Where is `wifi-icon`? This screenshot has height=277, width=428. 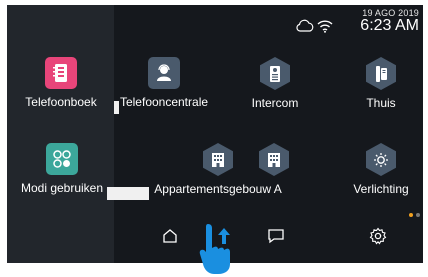
wifi-icon is located at coordinates (325, 26).